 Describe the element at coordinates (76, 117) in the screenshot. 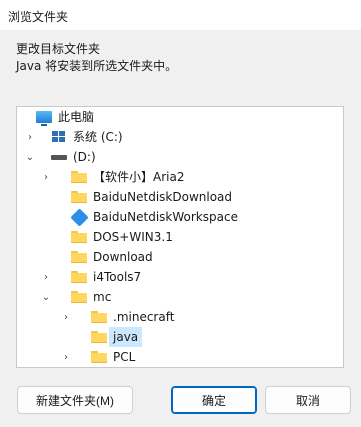

I see `tree-item-label: 此电脑` at that location.